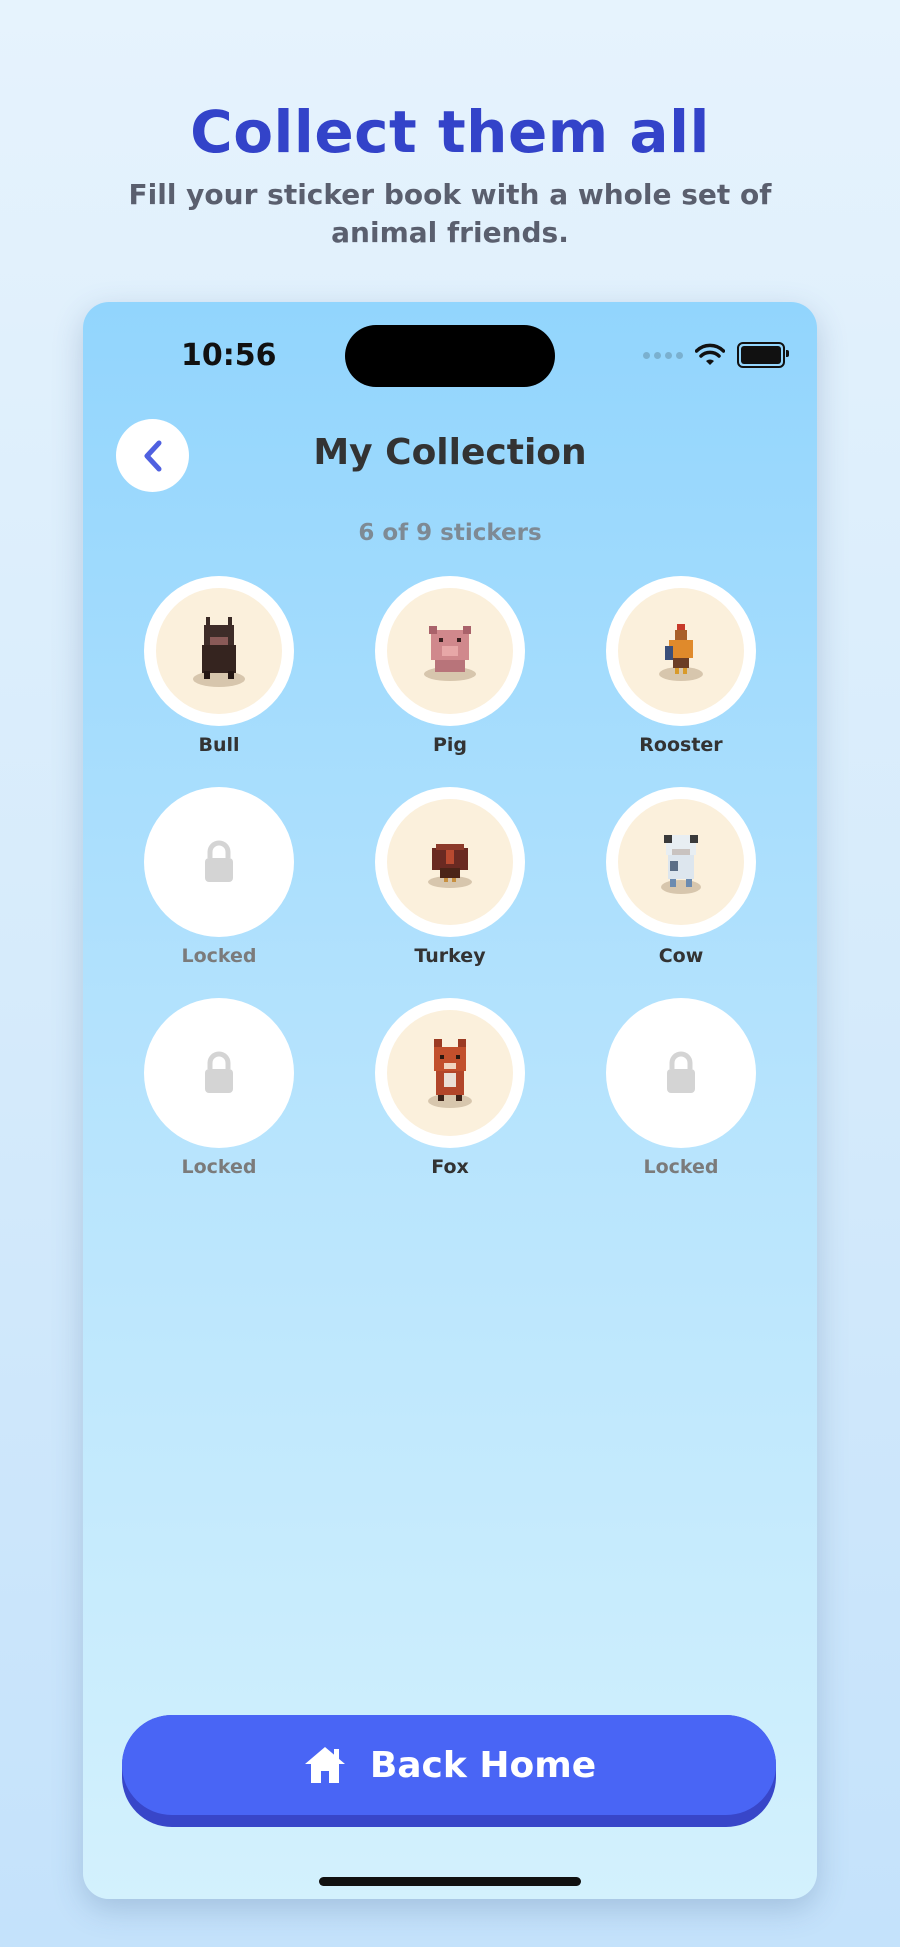 Image resolution: width=900 pixels, height=1947 pixels. I want to click on signal-dots-icon, so click(663, 355).